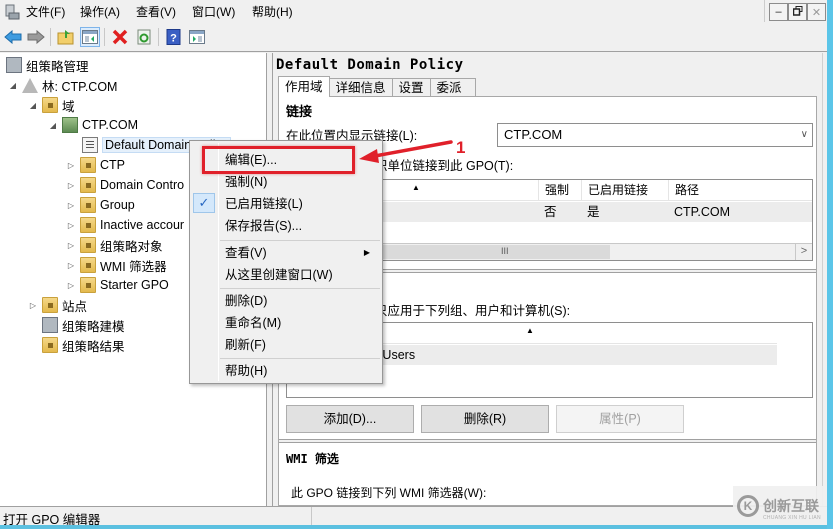  What do you see at coordinates (389, 493) in the screenshot?
I see `wmi-filter-label: 此 GPO 链接到下列 WMI 筛选器(W):` at bounding box center [389, 493].